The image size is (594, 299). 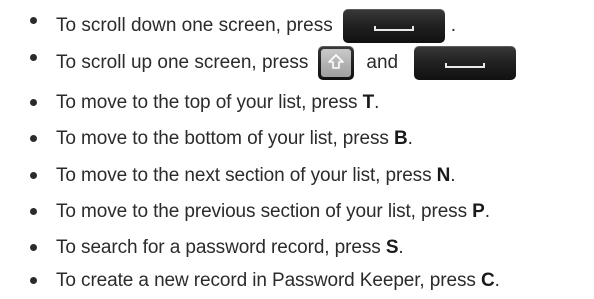 What do you see at coordinates (392, 247) in the screenshot?
I see `key-label: S` at bounding box center [392, 247].